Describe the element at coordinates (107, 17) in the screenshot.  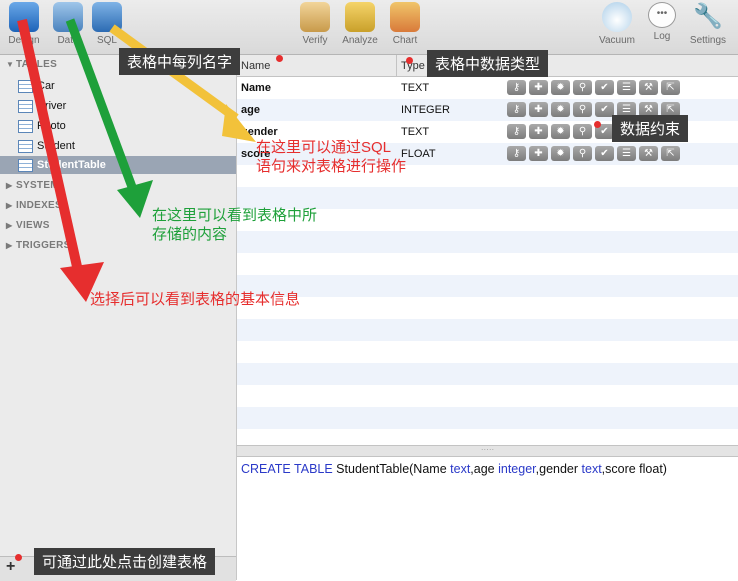
I see `sql-icon` at that location.